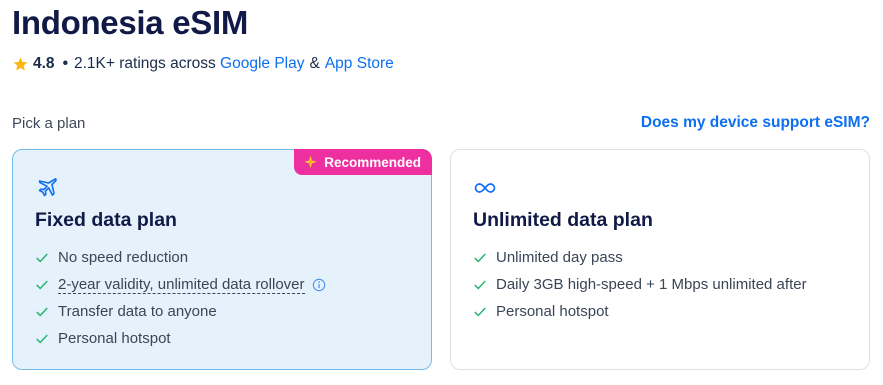 This screenshot has width=883, height=385. What do you see at coordinates (319, 285) in the screenshot?
I see `info-icon` at bounding box center [319, 285].